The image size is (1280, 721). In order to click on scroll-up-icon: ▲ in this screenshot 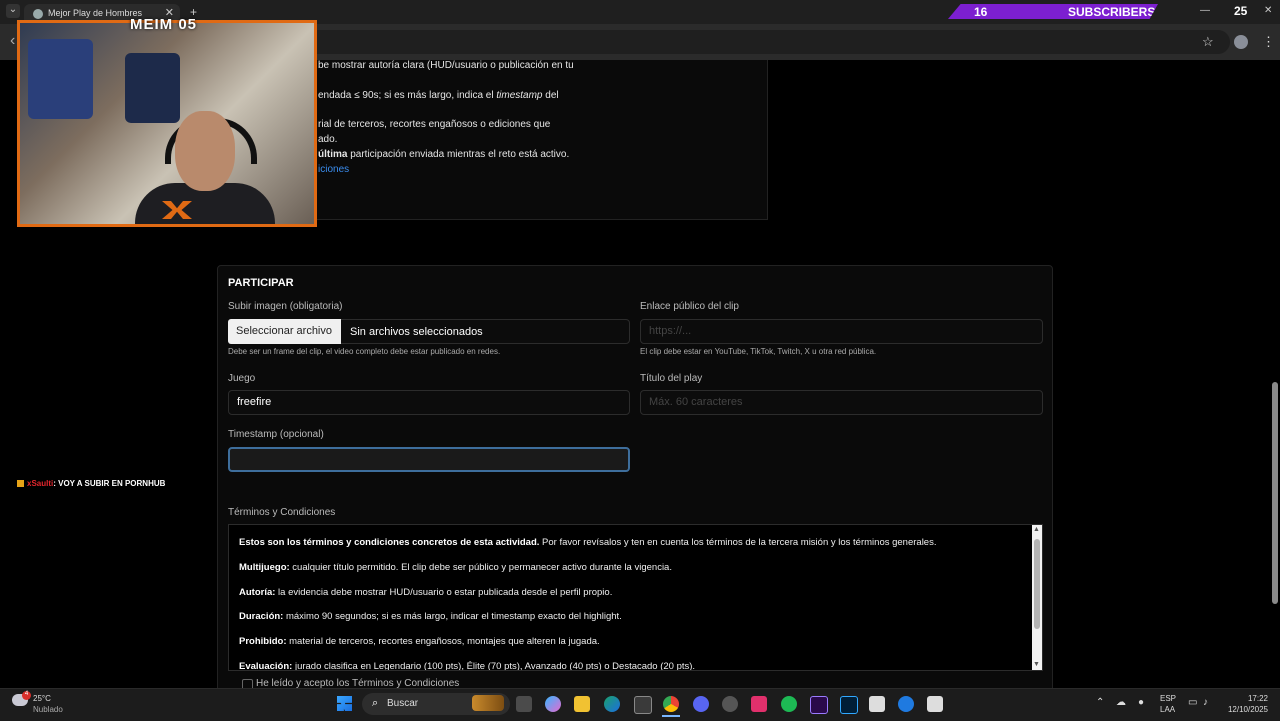, I will do `click(1036, 529)`.